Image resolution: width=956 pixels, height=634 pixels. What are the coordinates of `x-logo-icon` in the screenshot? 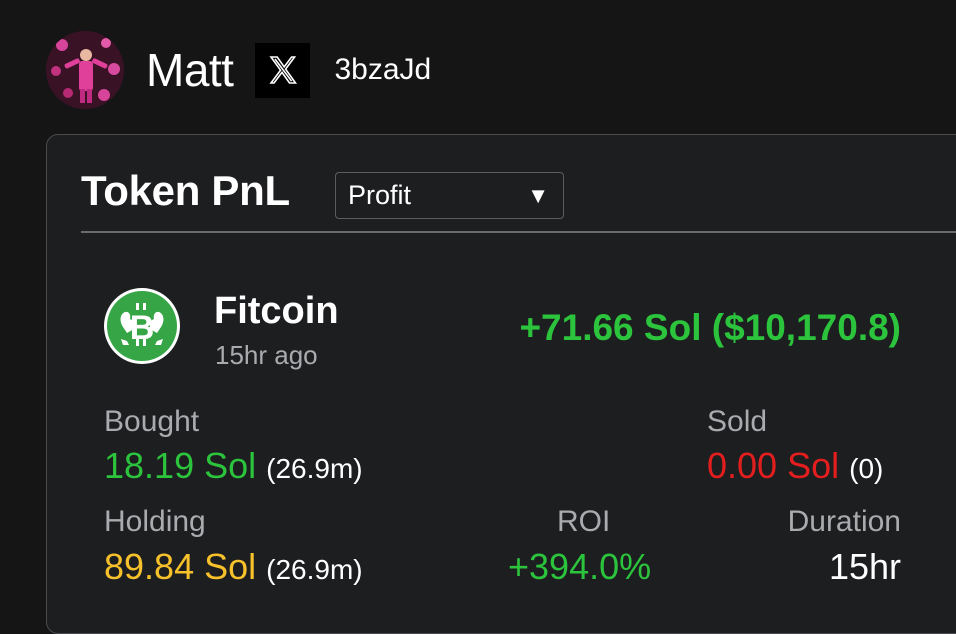 It's located at (283, 70).